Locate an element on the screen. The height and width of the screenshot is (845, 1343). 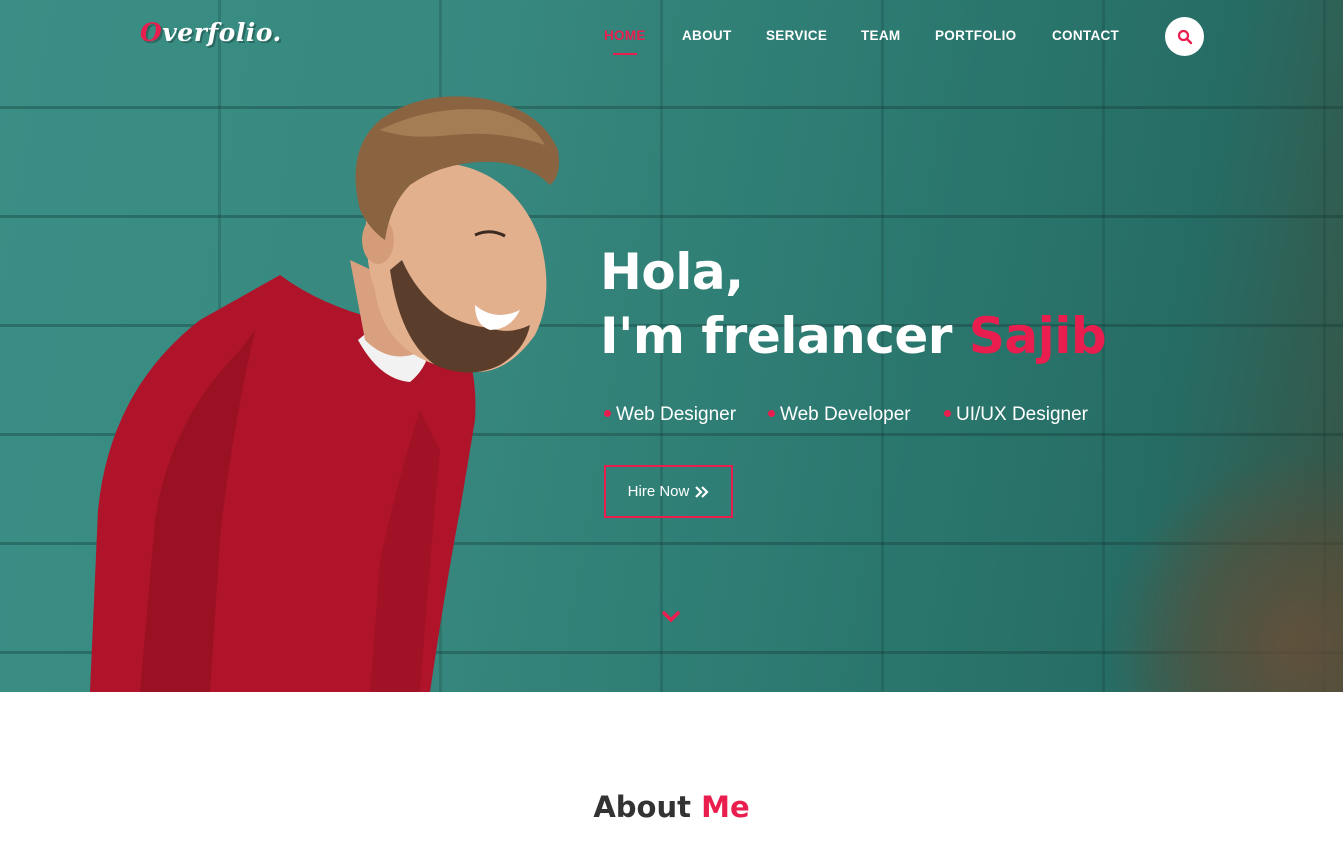
search-button is located at coordinates (1184, 36).